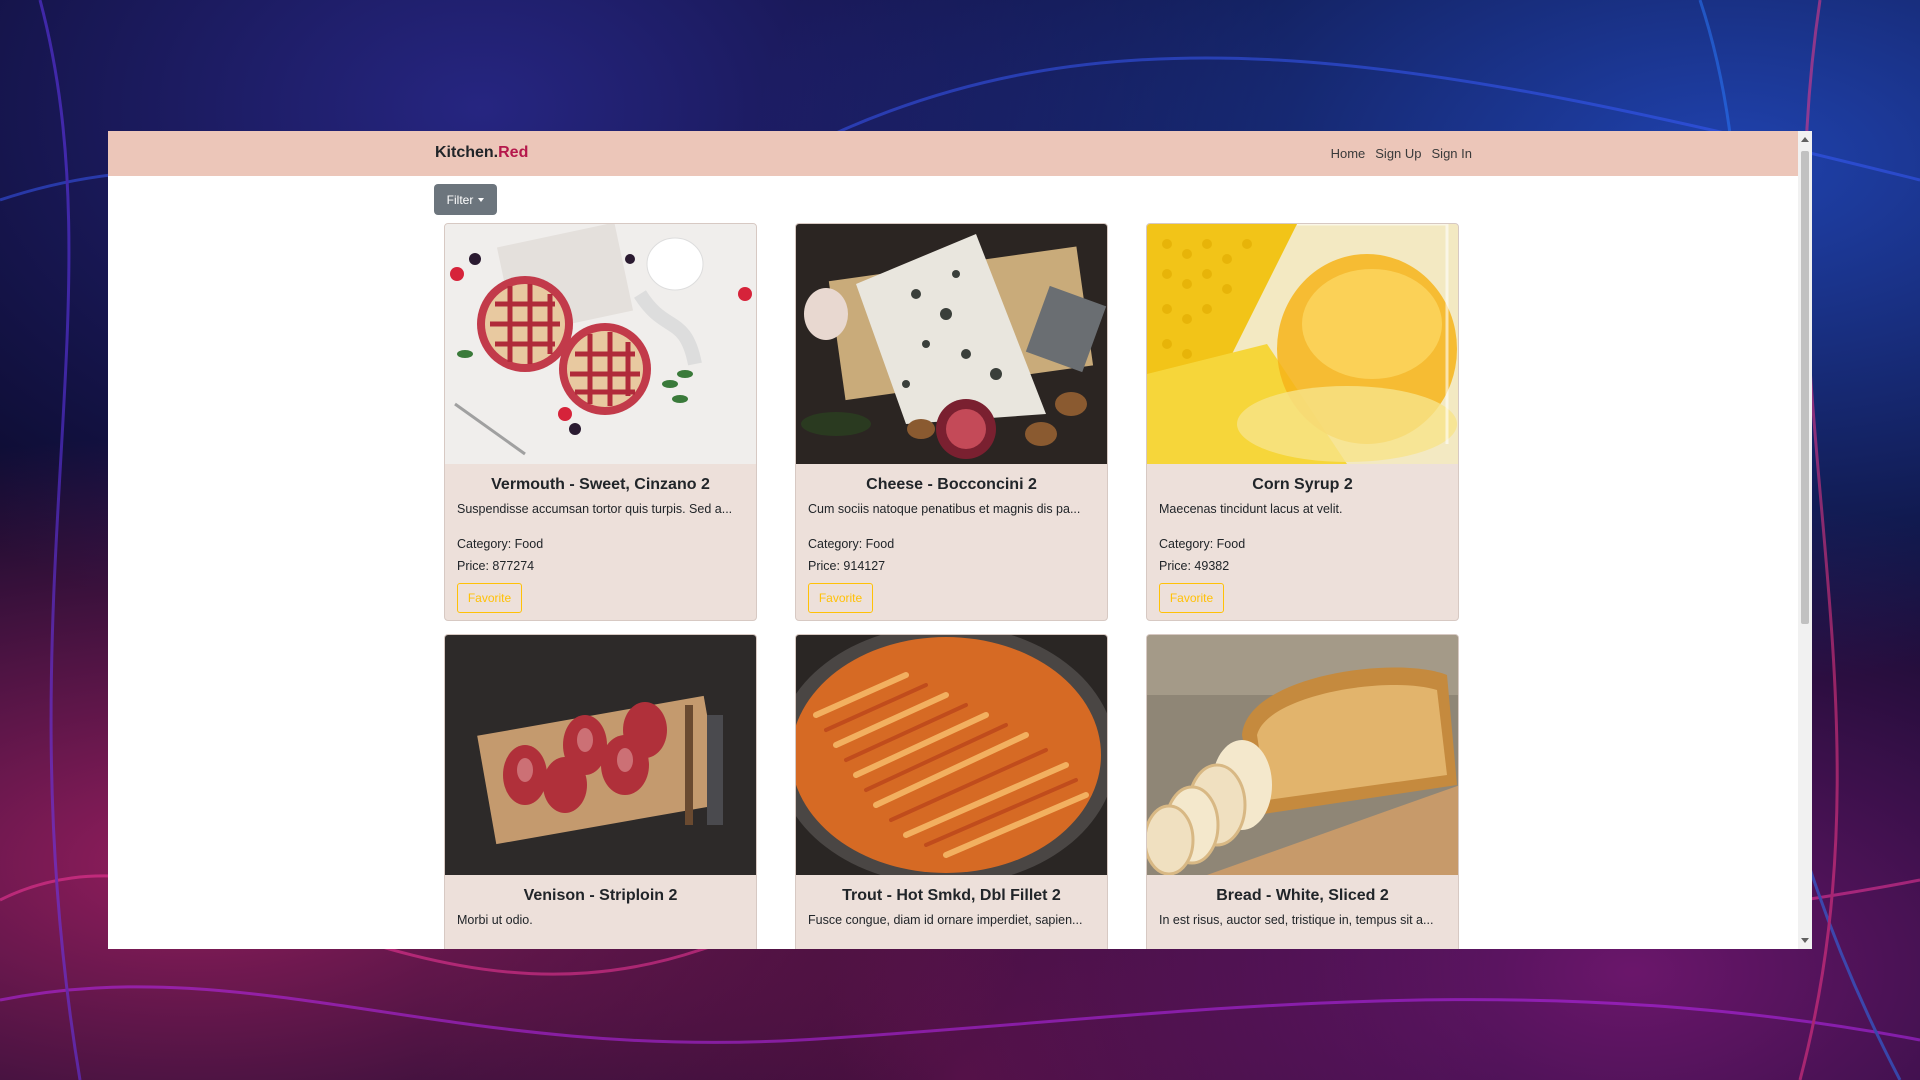 The width and height of the screenshot is (1920, 1080). I want to click on product-price: Price: 877274, so click(496, 566).